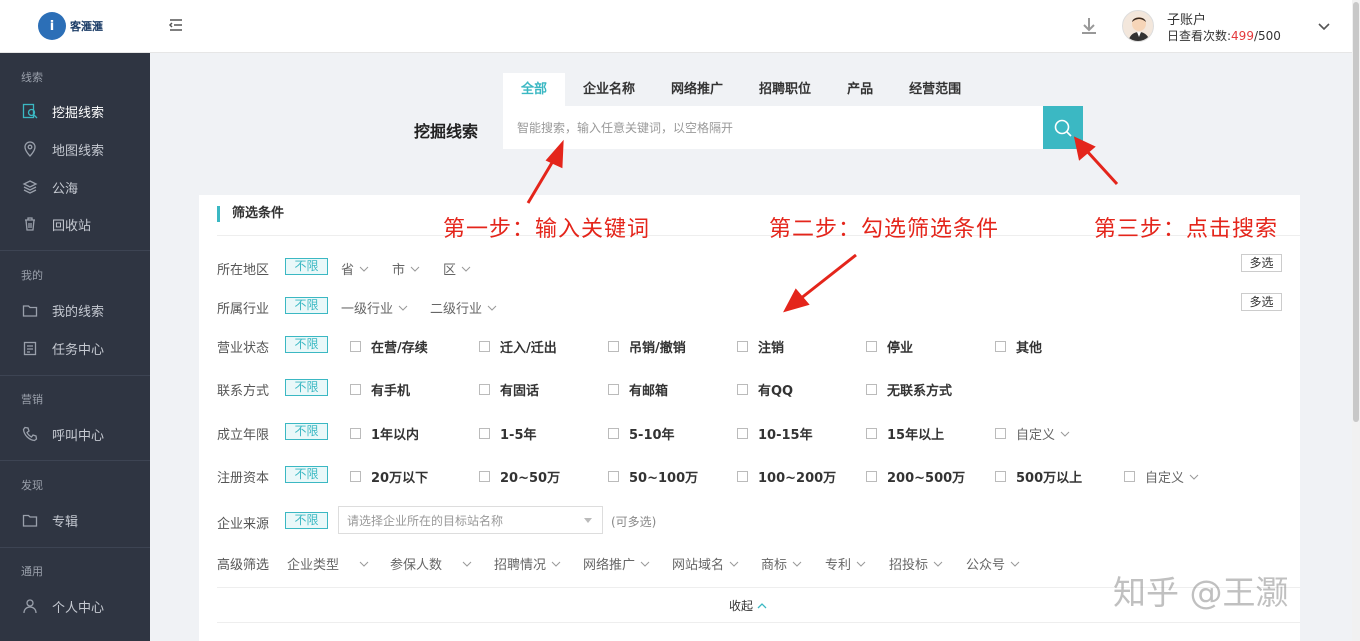  I want to click on scrollbar, so click(1356, 320).